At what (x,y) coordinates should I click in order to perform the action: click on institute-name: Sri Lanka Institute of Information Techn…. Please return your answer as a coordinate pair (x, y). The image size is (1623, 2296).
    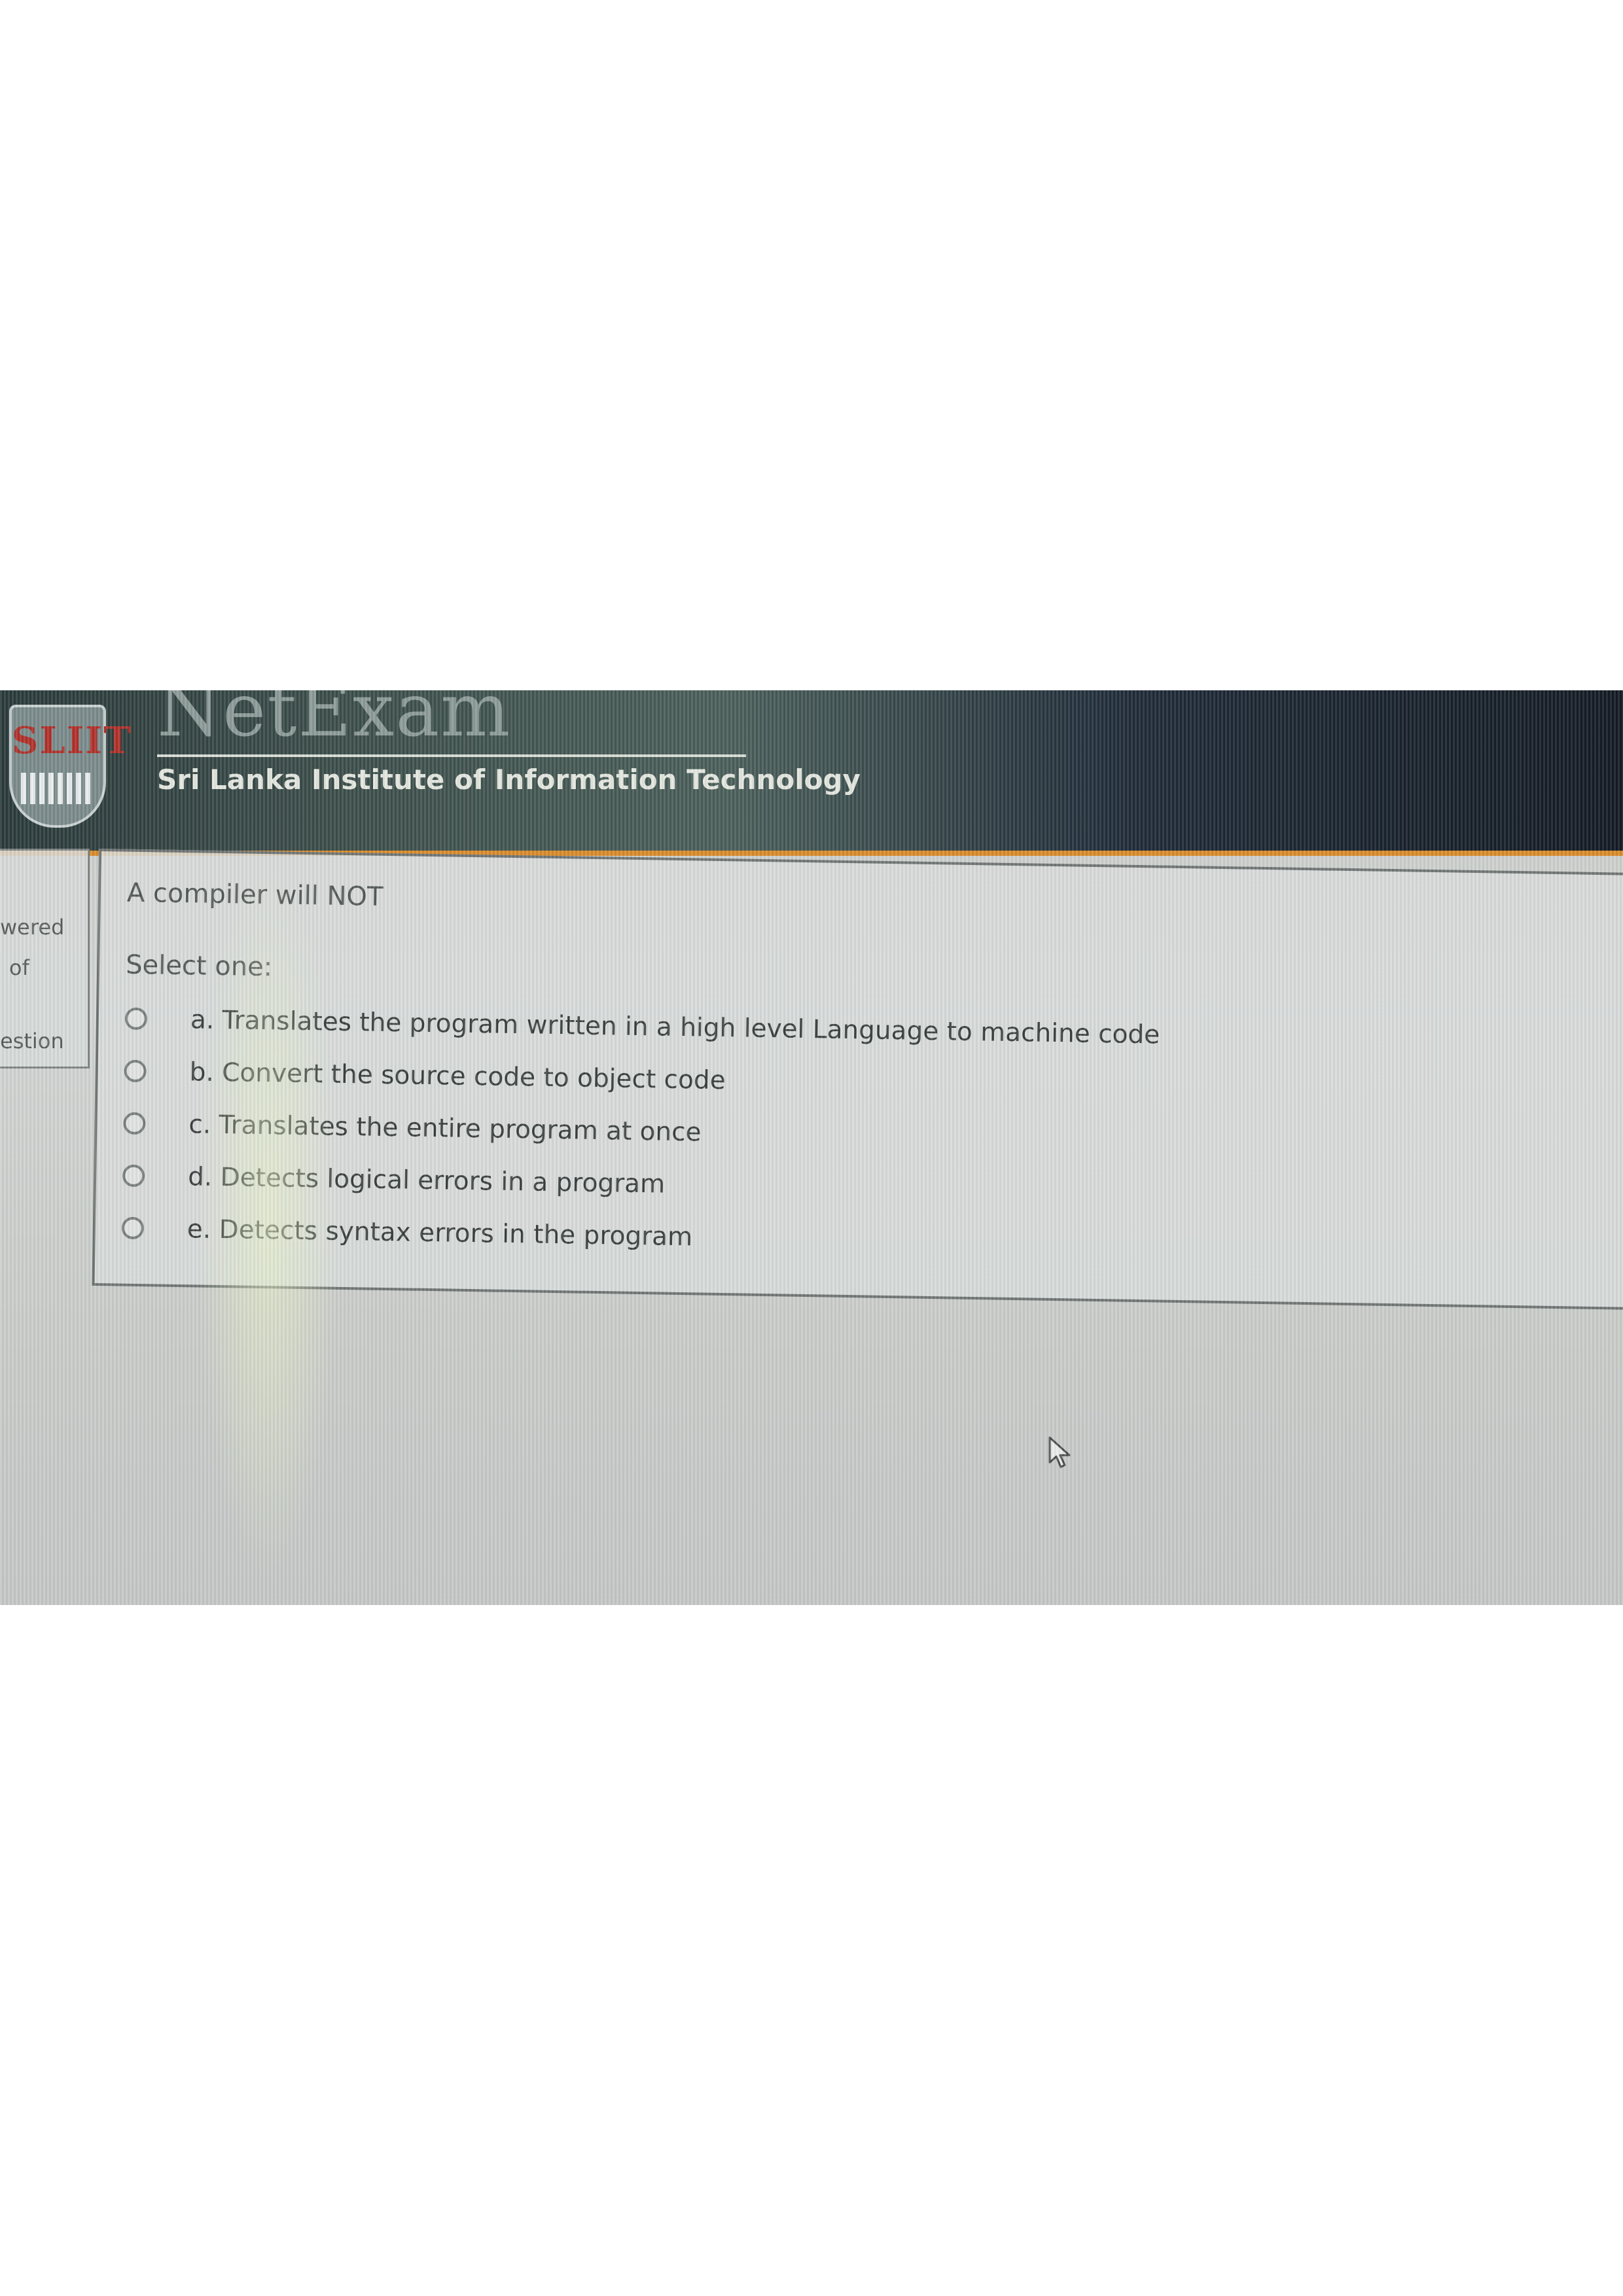
    Looking at the image, I should click on (509, 780).